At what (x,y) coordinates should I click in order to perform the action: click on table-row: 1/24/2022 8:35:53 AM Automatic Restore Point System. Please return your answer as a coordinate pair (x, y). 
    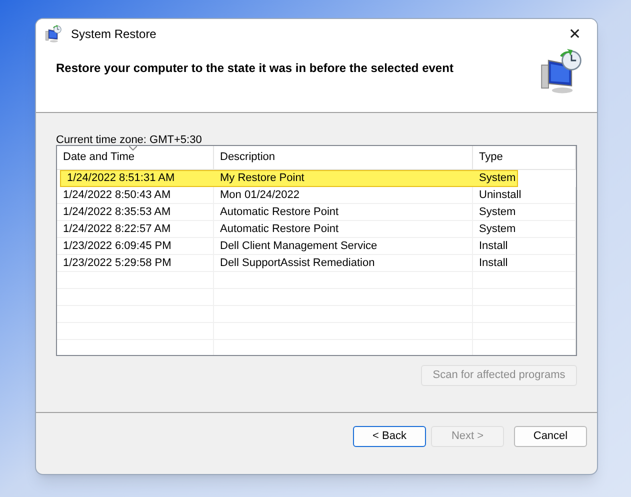
    Looking at the image, I should click on (316, 212).